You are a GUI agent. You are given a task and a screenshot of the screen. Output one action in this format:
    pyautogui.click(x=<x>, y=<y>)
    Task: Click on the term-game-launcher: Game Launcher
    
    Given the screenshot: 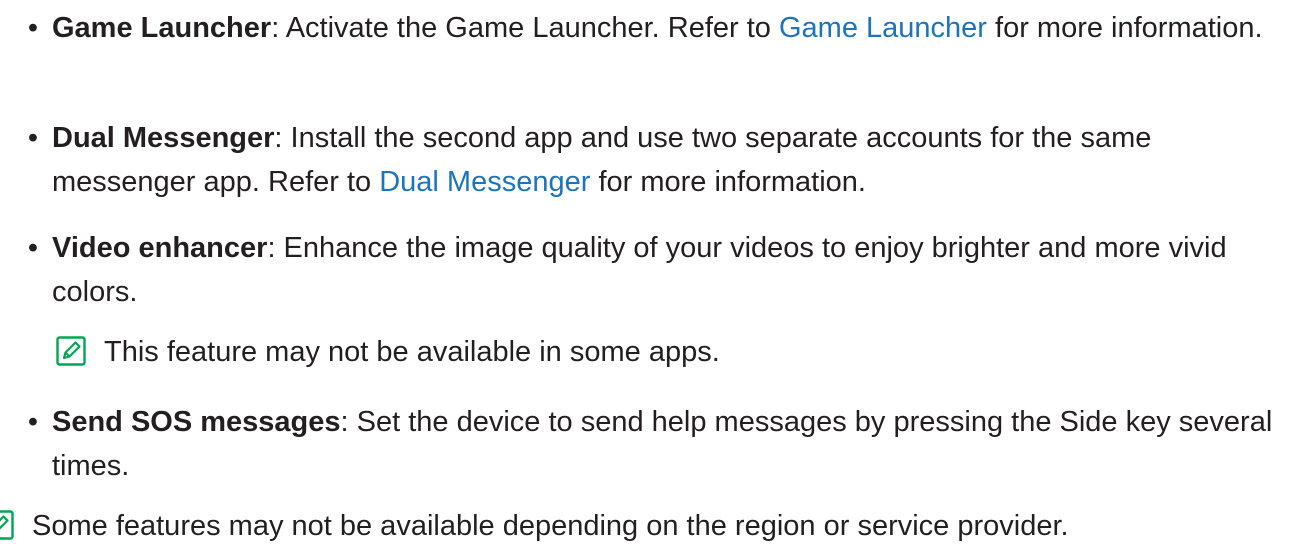 What is the action you would take?
    pyautogui.click(x=162, y=28)
    